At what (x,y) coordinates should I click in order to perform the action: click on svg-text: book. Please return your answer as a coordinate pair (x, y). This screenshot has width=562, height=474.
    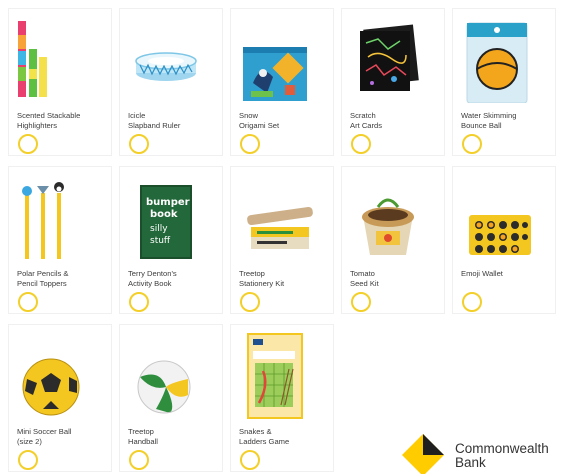
    Looking at the image, I should click on (164, 214).